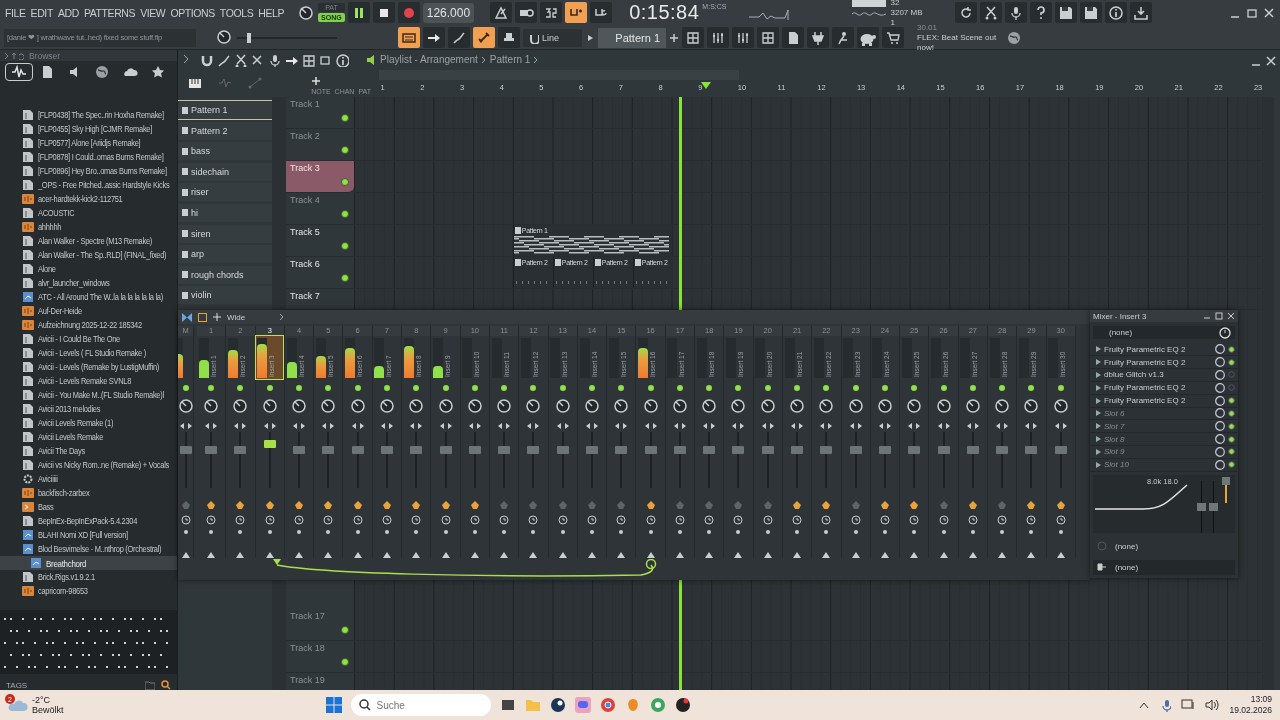  Describe the element at coordinates (960, 42) in the screenshot. I see `news-headline: FLEX: Beat Scene out now!` at that location.